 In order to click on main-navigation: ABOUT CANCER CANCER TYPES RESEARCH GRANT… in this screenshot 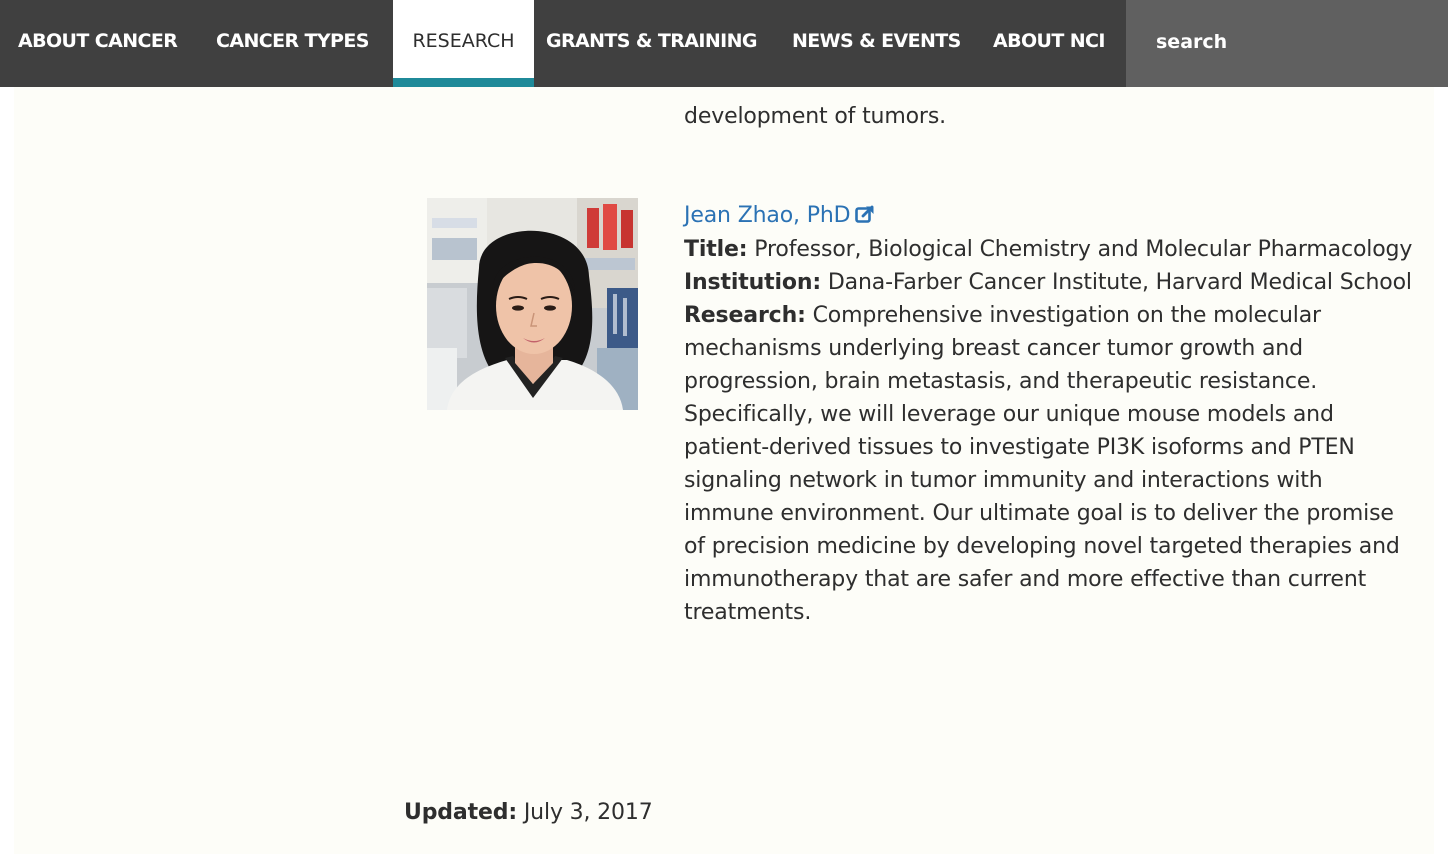, I will do `click(724, 43)`.